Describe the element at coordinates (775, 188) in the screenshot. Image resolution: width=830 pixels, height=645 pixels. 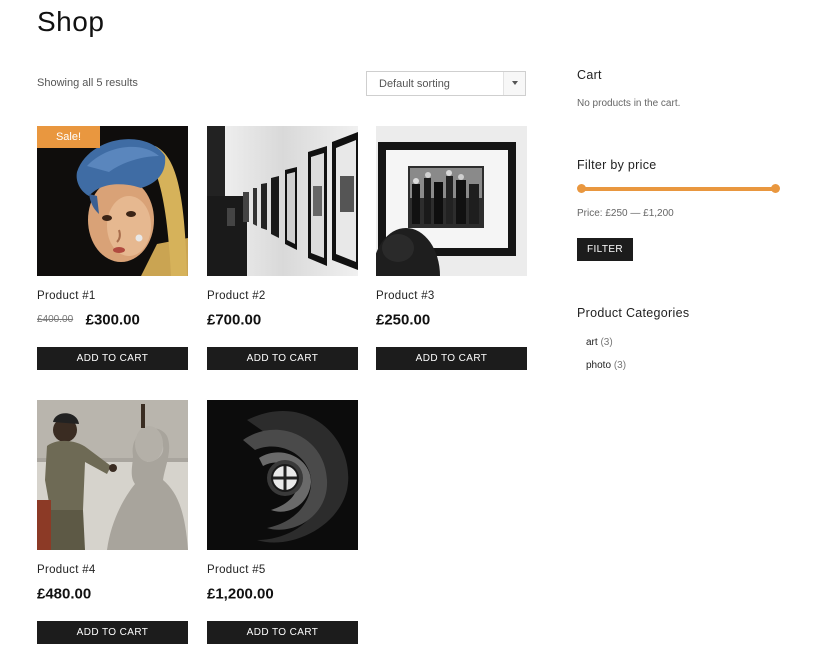
I see `slider-max-handle` at that location.